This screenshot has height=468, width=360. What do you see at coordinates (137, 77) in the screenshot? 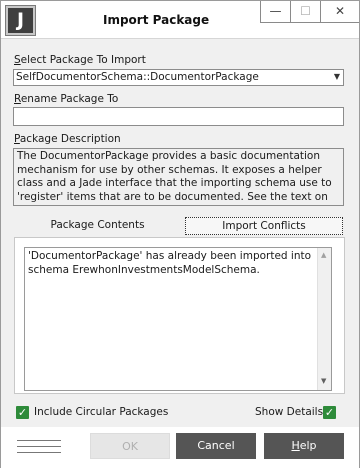
I see `package-select-value: SelfDocumentorSchema::DocumentorPackage` at bounding box center [137, 77].